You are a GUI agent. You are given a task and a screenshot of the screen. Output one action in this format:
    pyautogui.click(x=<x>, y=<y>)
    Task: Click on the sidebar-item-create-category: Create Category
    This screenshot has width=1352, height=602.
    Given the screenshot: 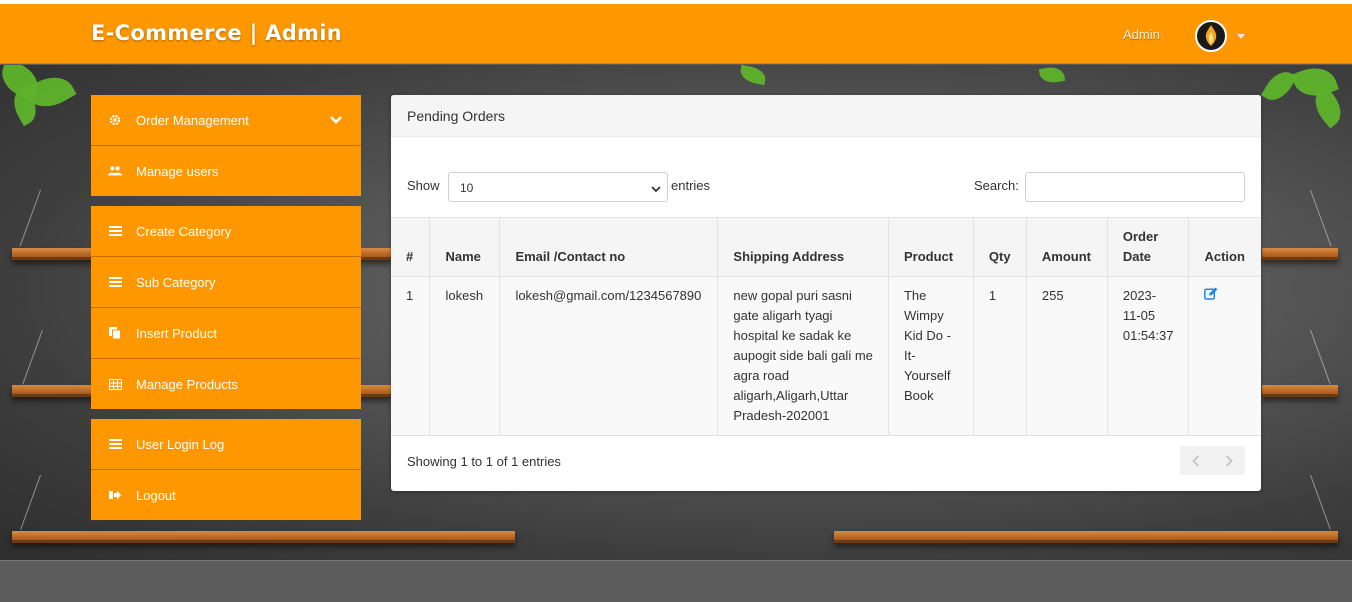 What is the action you would take?
    pyautogui.click(x=226, y=231)
    